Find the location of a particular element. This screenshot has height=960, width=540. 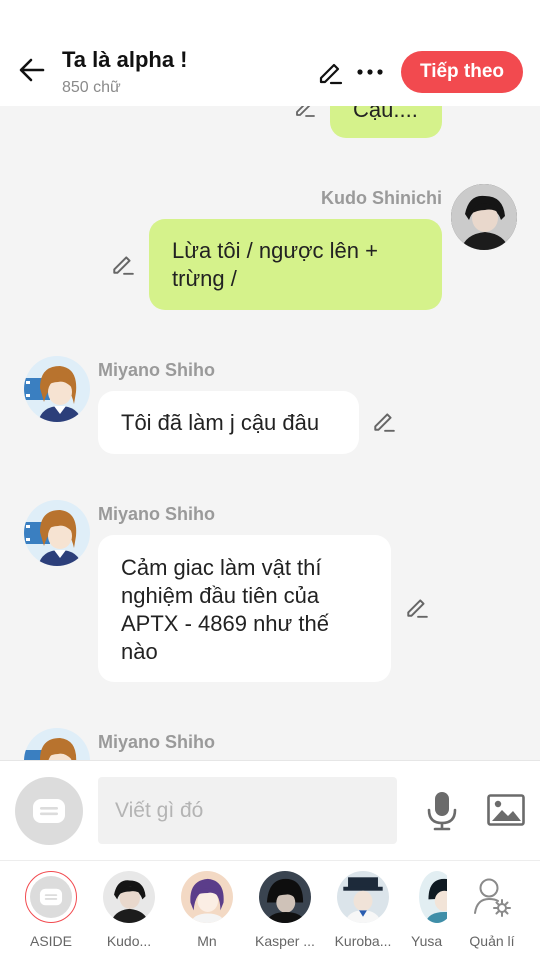

chat-bubble-icon is located at coordinates (49, 811).